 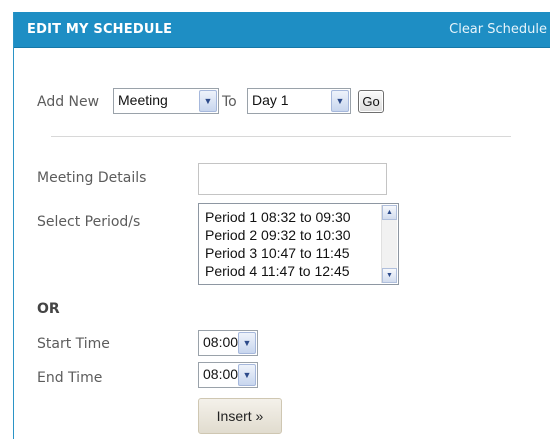 What do you see at coordinates (371, 101) in the screenshot?
I see `go-button: Go` at bounding box center [371, 101].